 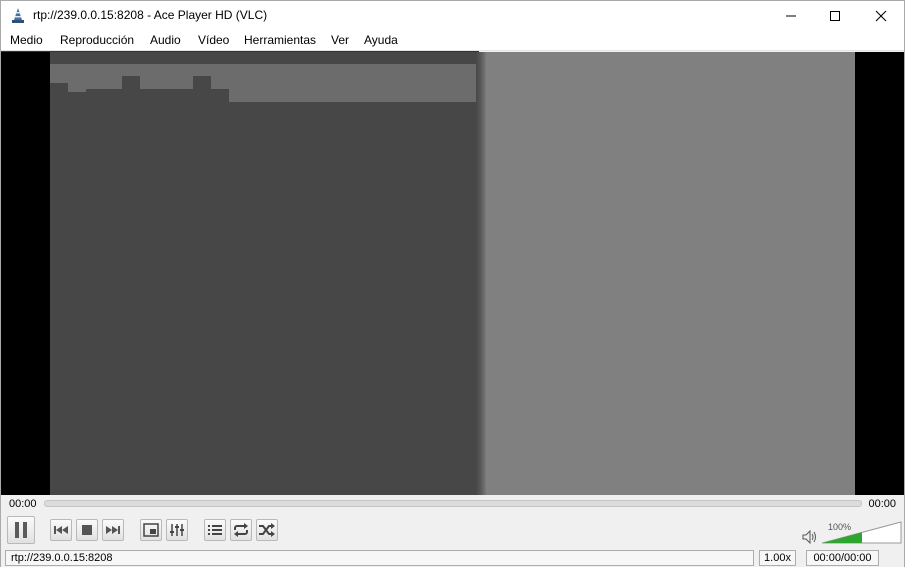 I want to click on menu-ver: Ver, so click(x=340, y=40).